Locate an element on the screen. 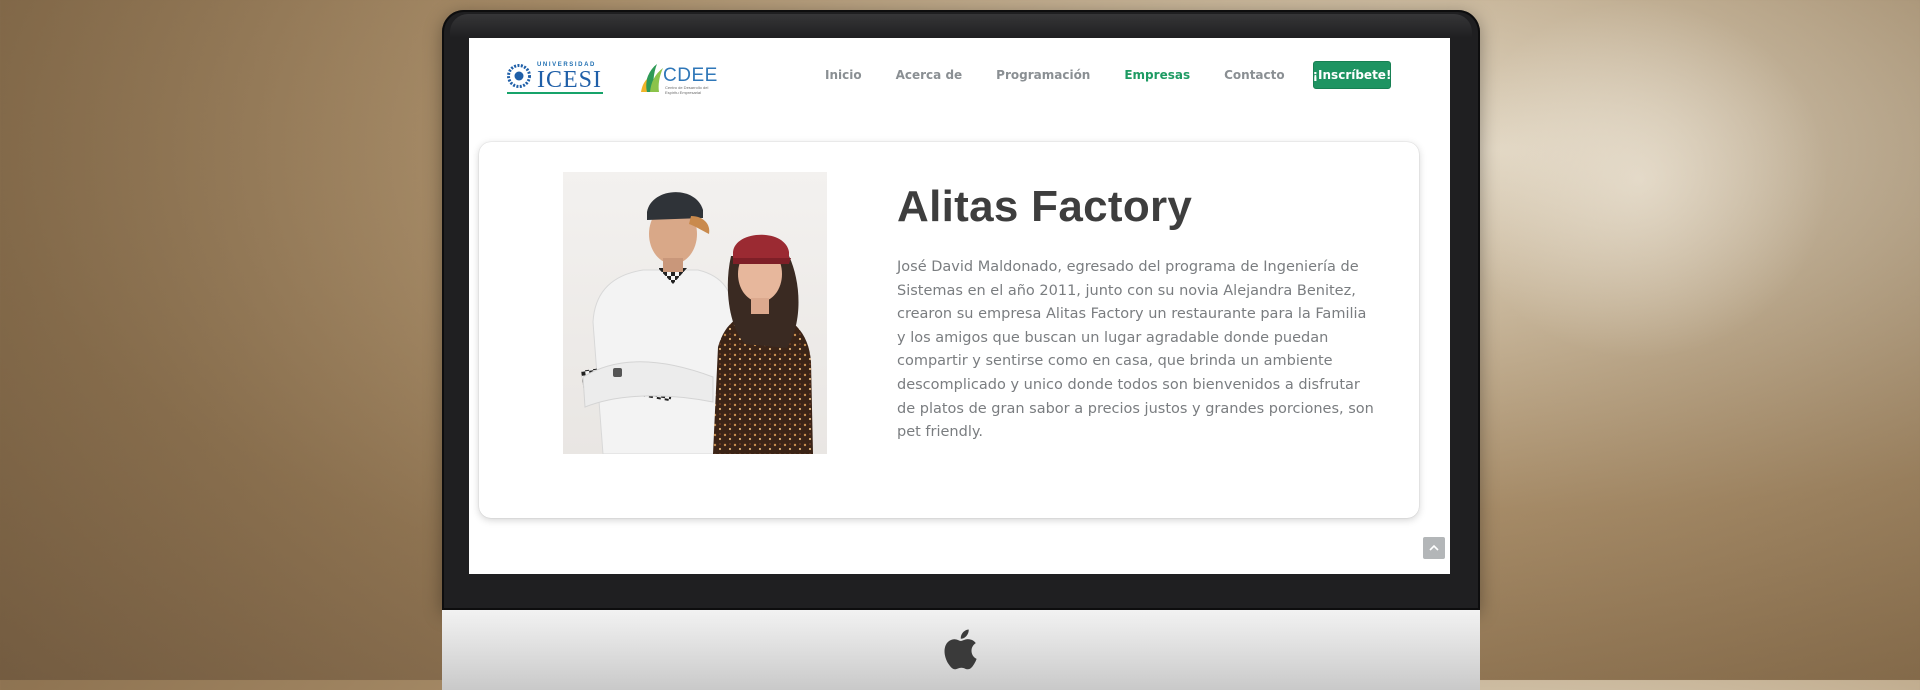 This screenshot has width=1920, height=690. company-title: Alitas Factory is located at coordinates (1045, 206).